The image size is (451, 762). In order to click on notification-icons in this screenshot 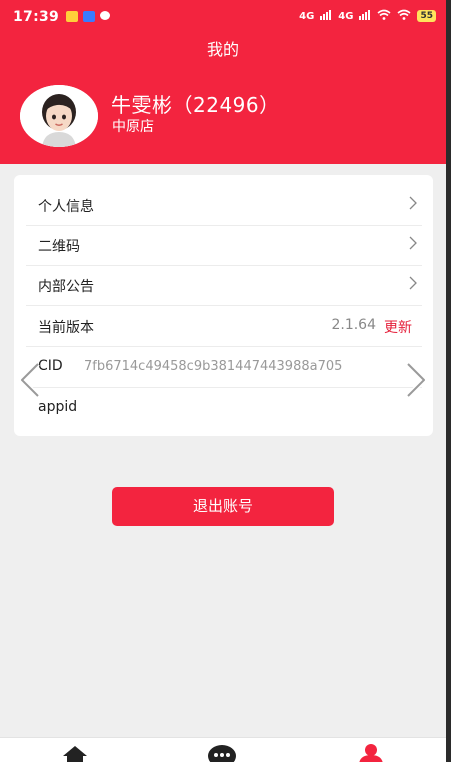, I will do `click(88, 16)`.